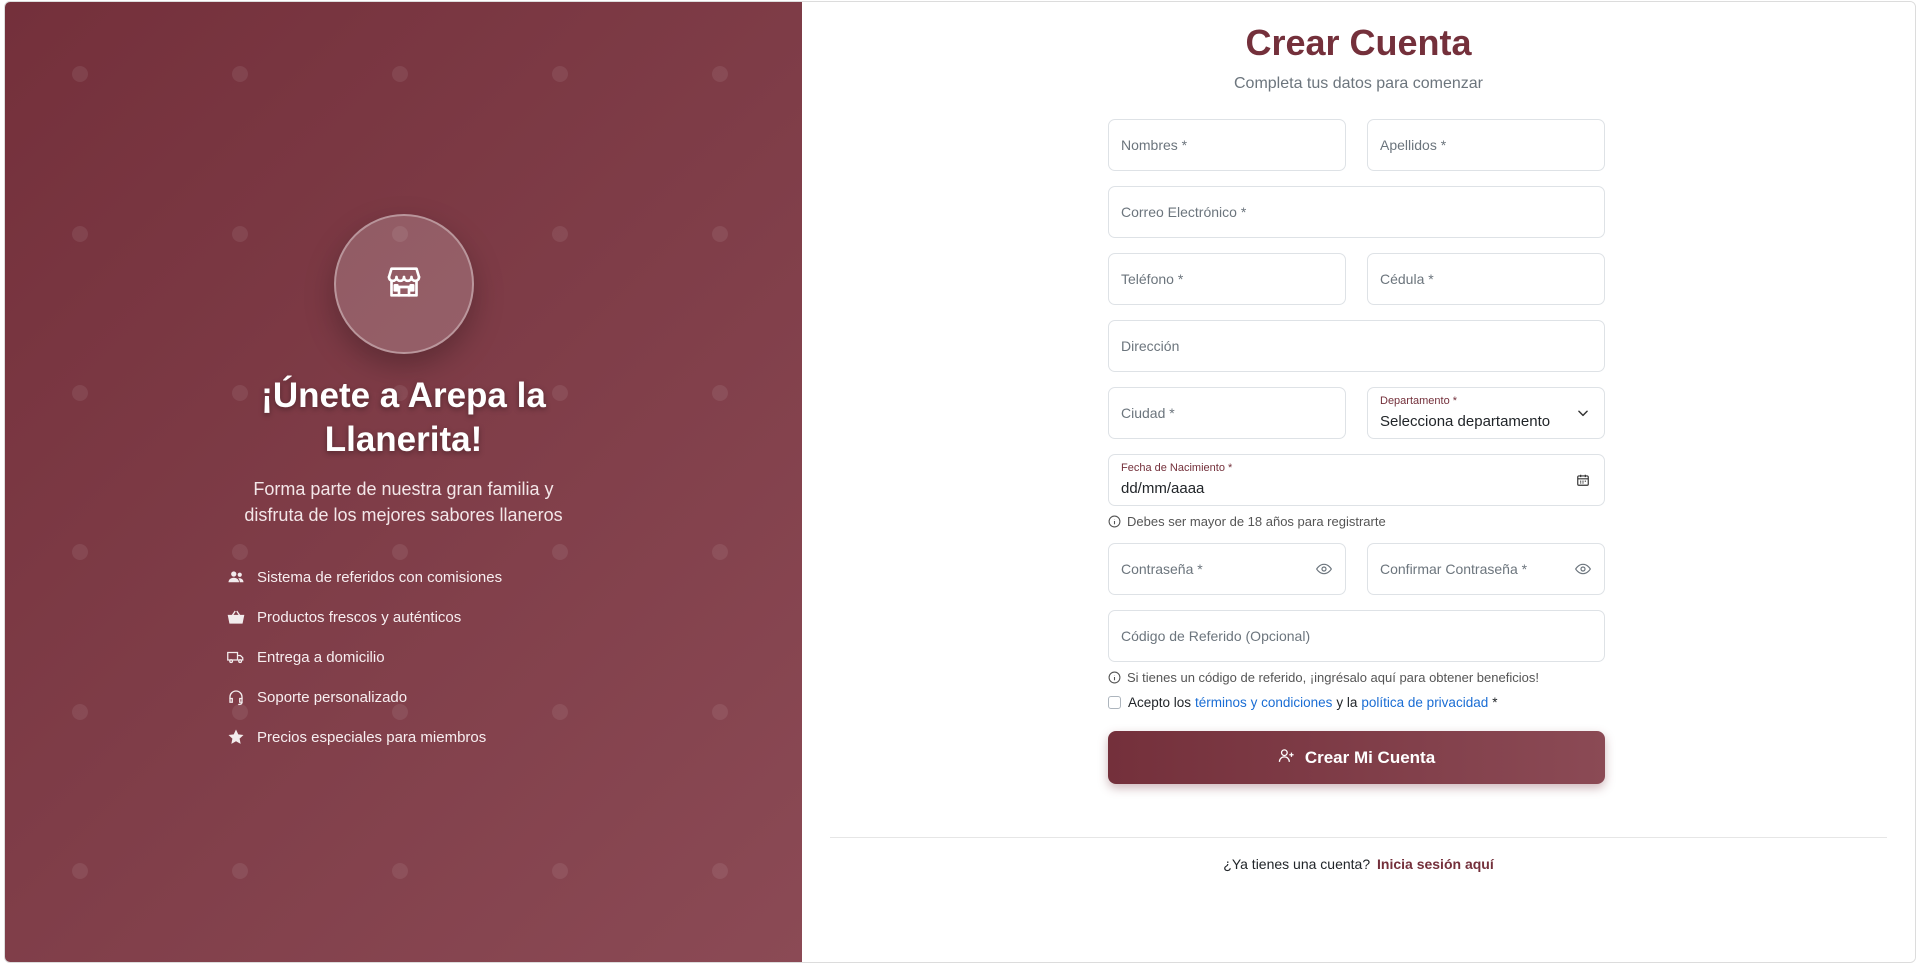 The height and width of the screenshot is (964, 1920). Describe the element at coordinates (321, 657) in the screenshot. I see `feature-label: Entrega a domicilio` at that location.